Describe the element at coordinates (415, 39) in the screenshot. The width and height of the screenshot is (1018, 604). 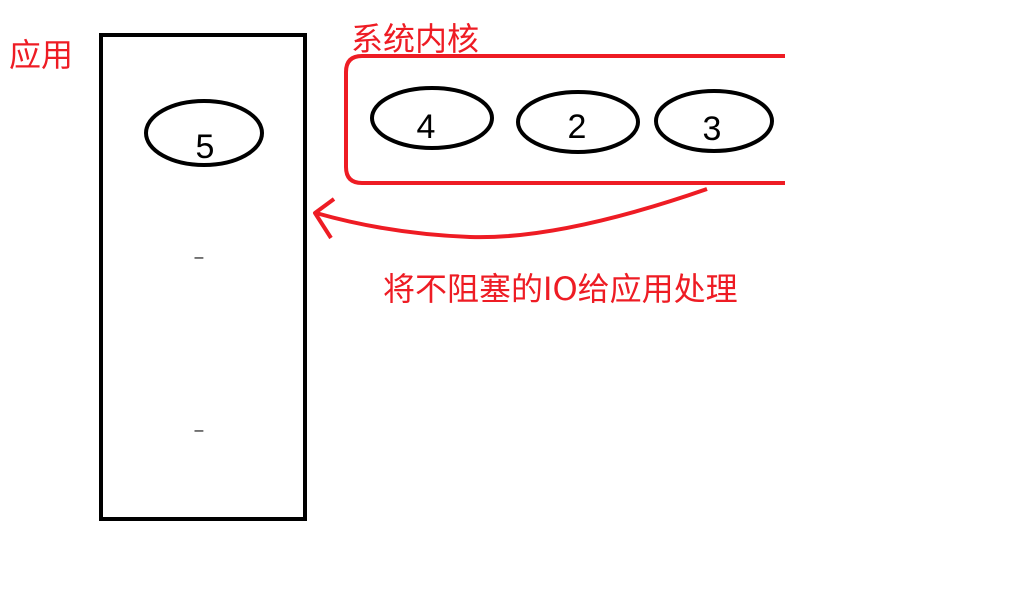
I see `kernel-label: 系统内核` at that location.